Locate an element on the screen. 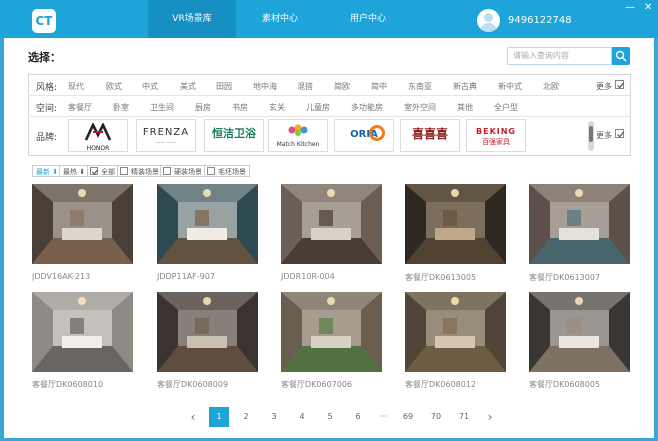  page-button: 5 is located at coordinates (330, 417).